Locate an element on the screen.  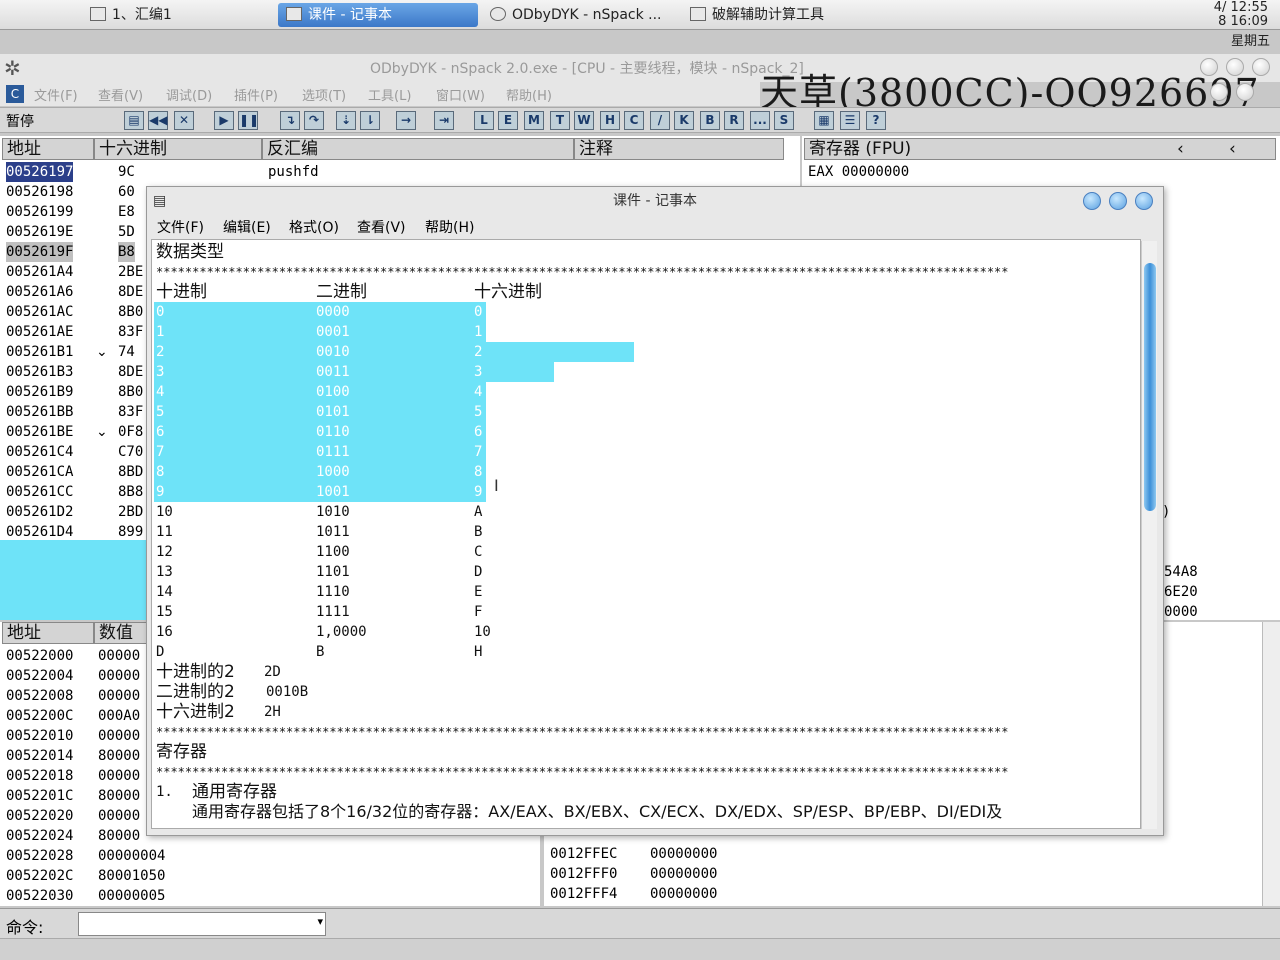
stack-row-address: 0012FFF0 is located at coordinates (583, 874).